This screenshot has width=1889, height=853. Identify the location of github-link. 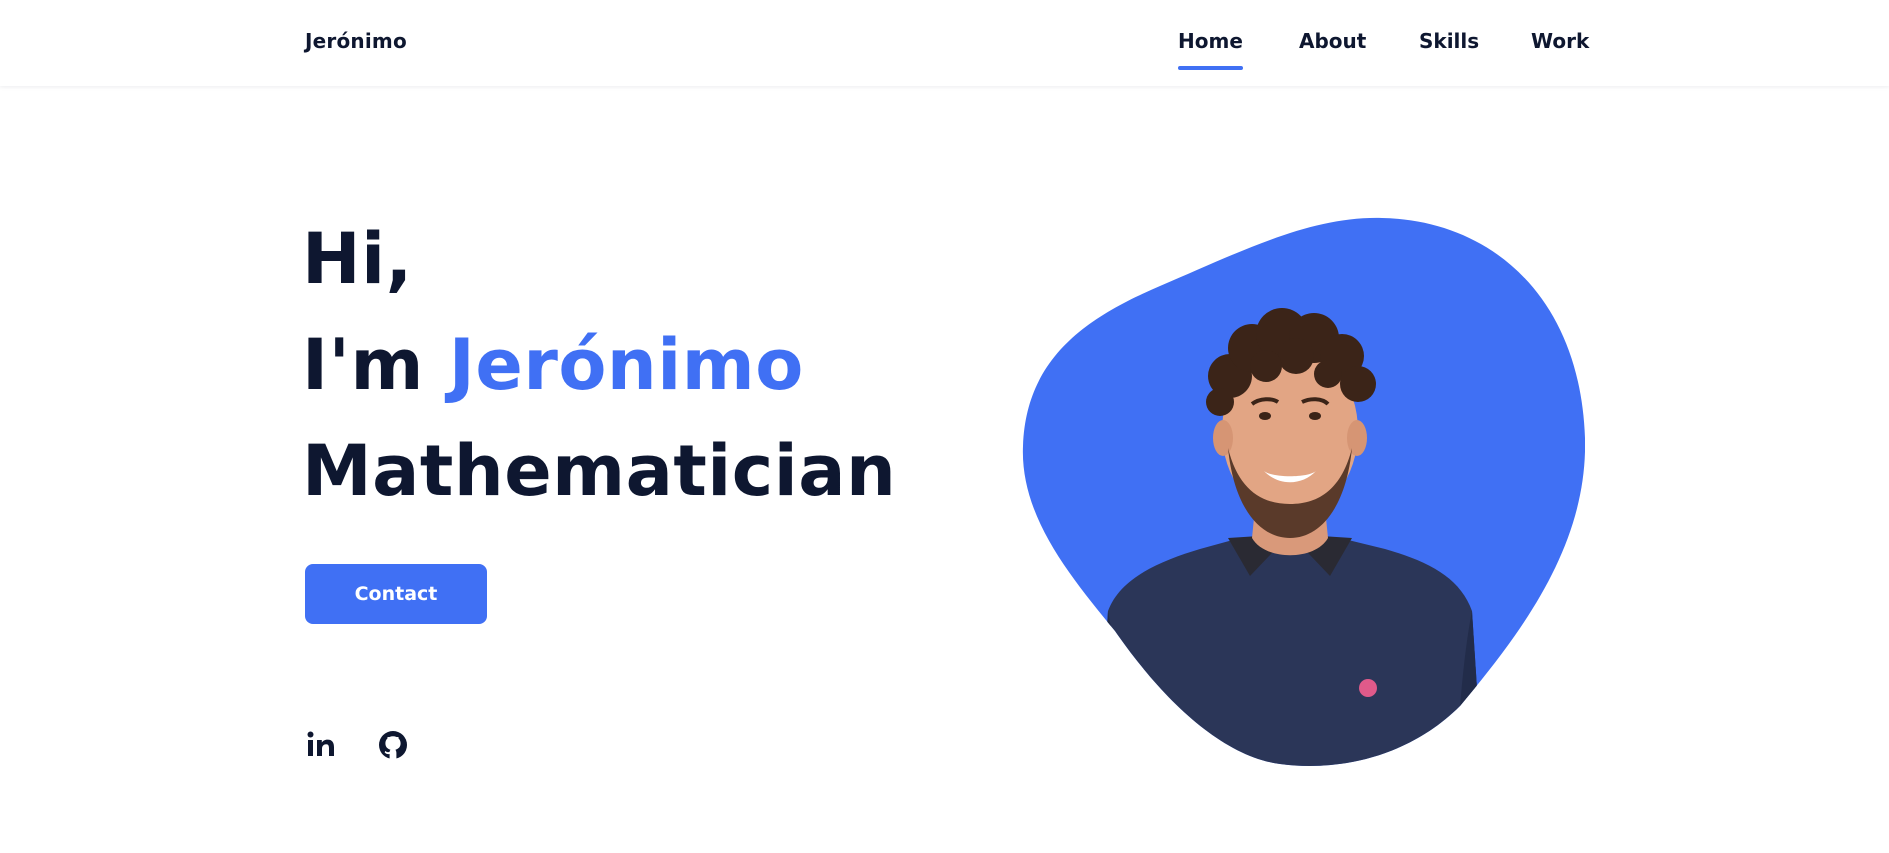
(393, 745).